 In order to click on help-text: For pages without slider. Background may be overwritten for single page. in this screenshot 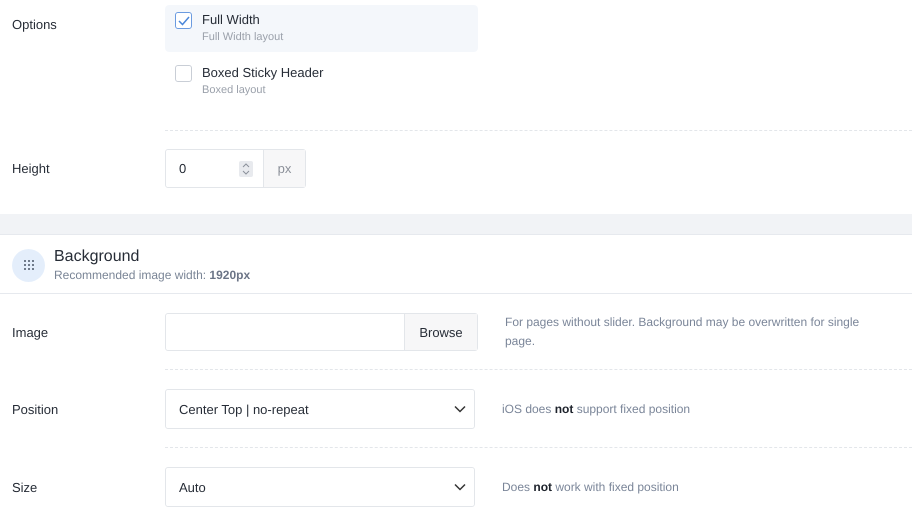, I will do `click(682, 332)`.